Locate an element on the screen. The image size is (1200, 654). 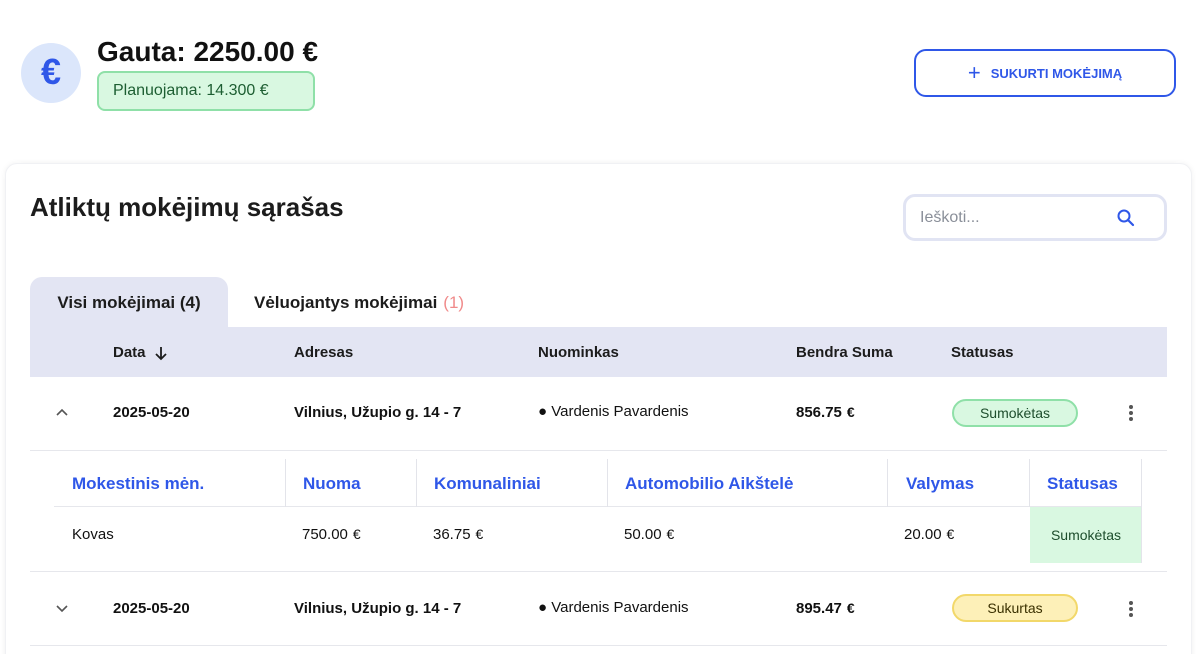
column-total: Bendra Suma is located at coordinates (844, 352).